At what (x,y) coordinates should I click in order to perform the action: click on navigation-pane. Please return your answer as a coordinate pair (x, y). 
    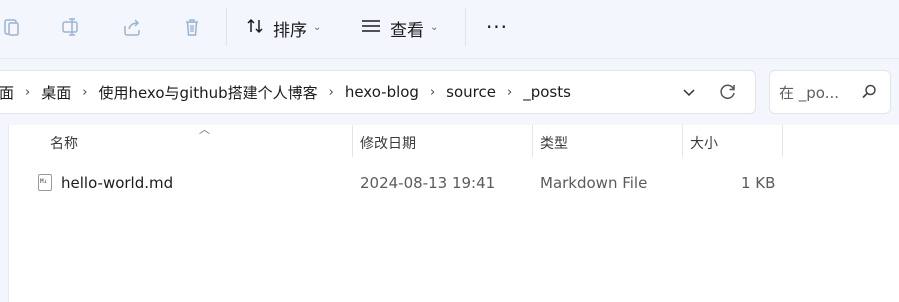
    Looking at the image, I should click on (4, 213).